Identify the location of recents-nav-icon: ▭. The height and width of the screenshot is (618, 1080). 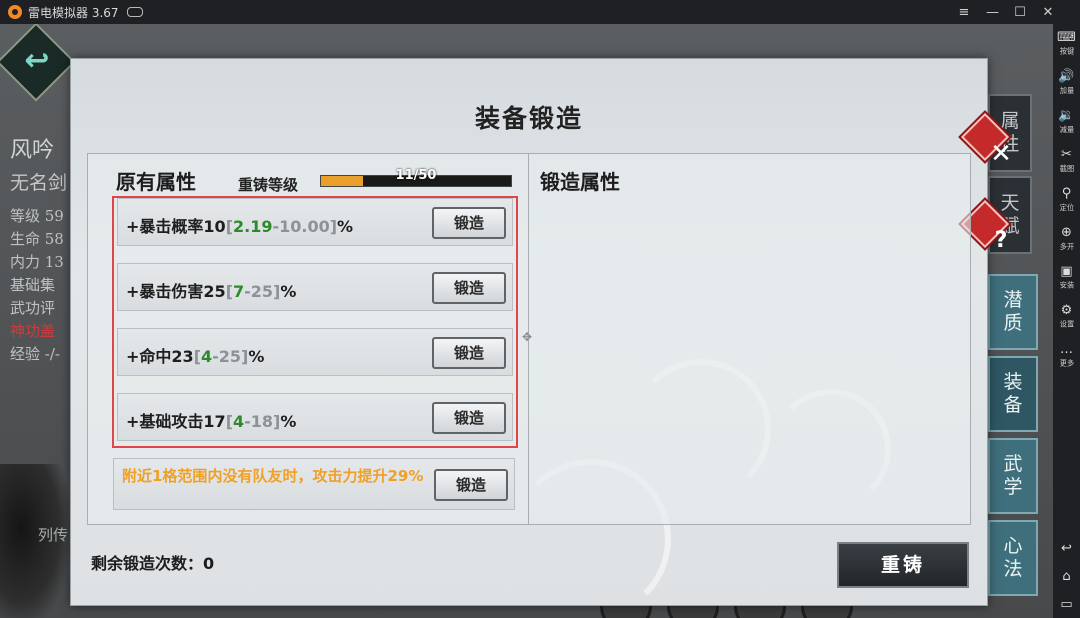
(1066, 604).